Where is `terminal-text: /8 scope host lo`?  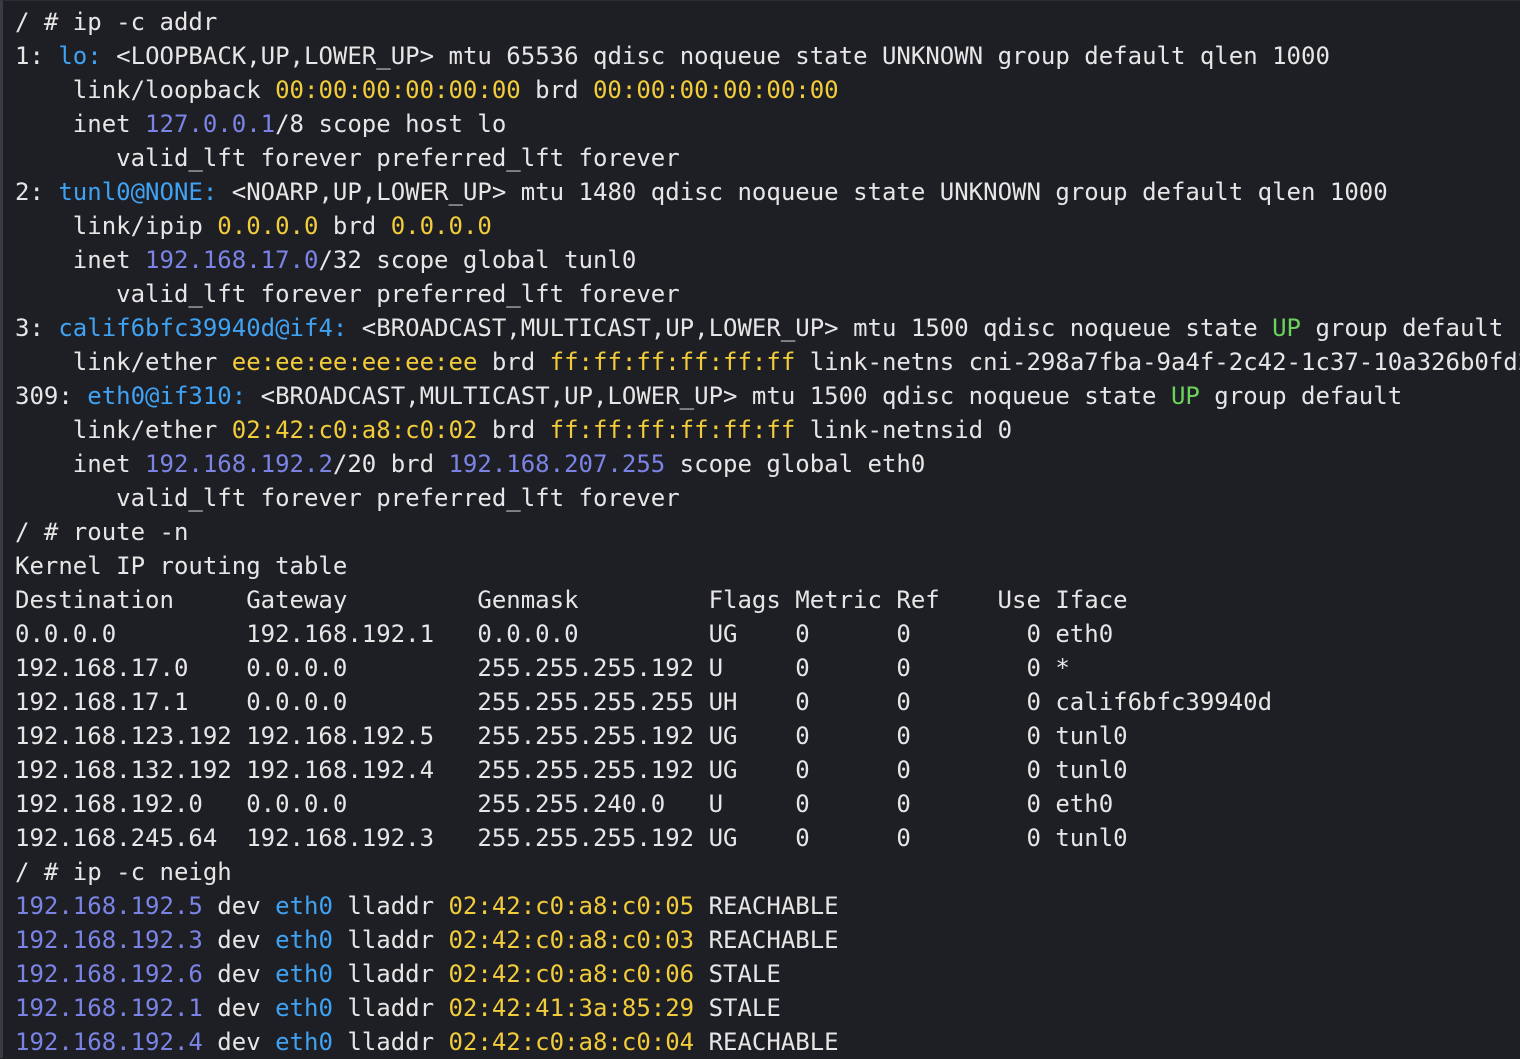 terminal-text: /8 scope host lo is located at coordinates (391, 124).